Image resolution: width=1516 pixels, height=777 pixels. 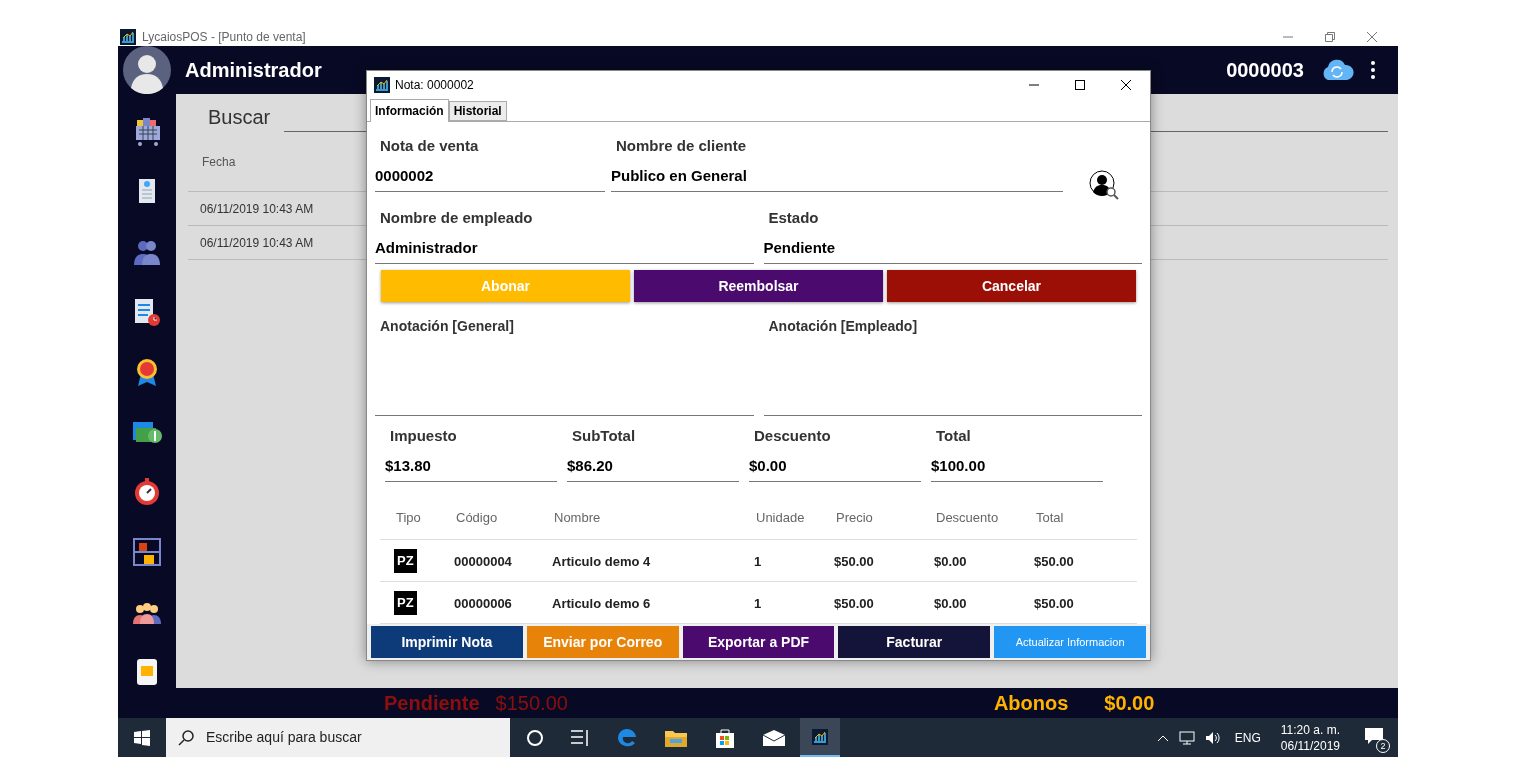 I want to click on task-view-icon, so click(x=580, y=737).